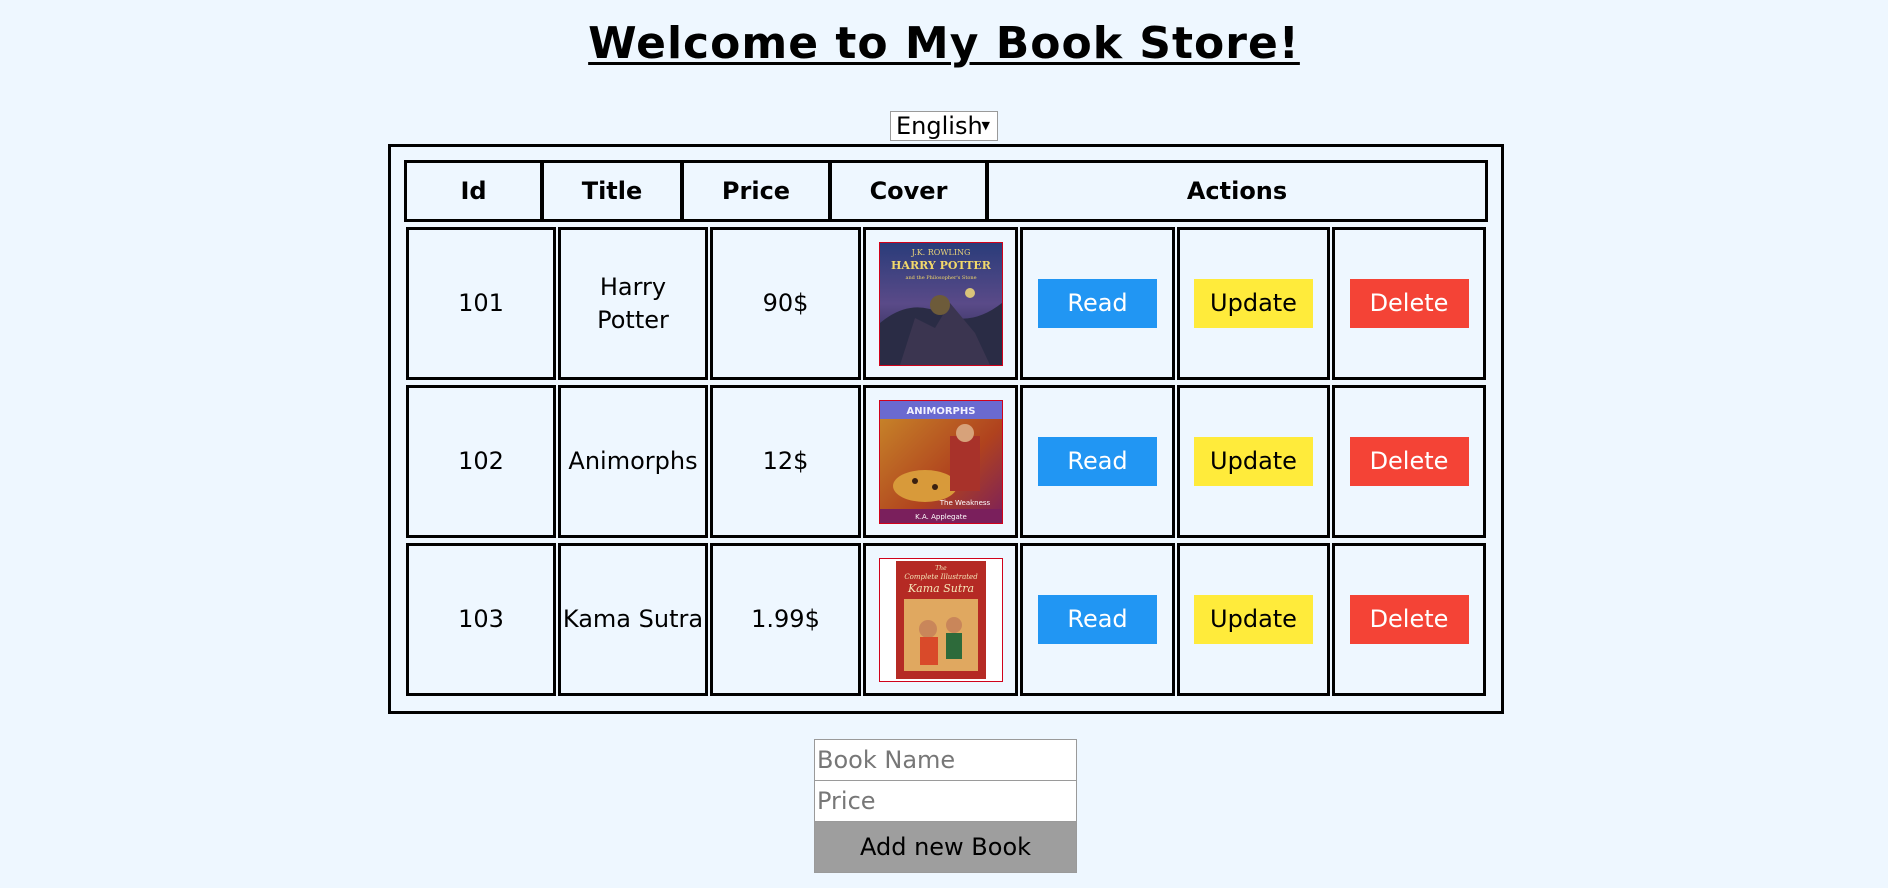  I want to click on header-actions: Actions, so click(1237, 191).